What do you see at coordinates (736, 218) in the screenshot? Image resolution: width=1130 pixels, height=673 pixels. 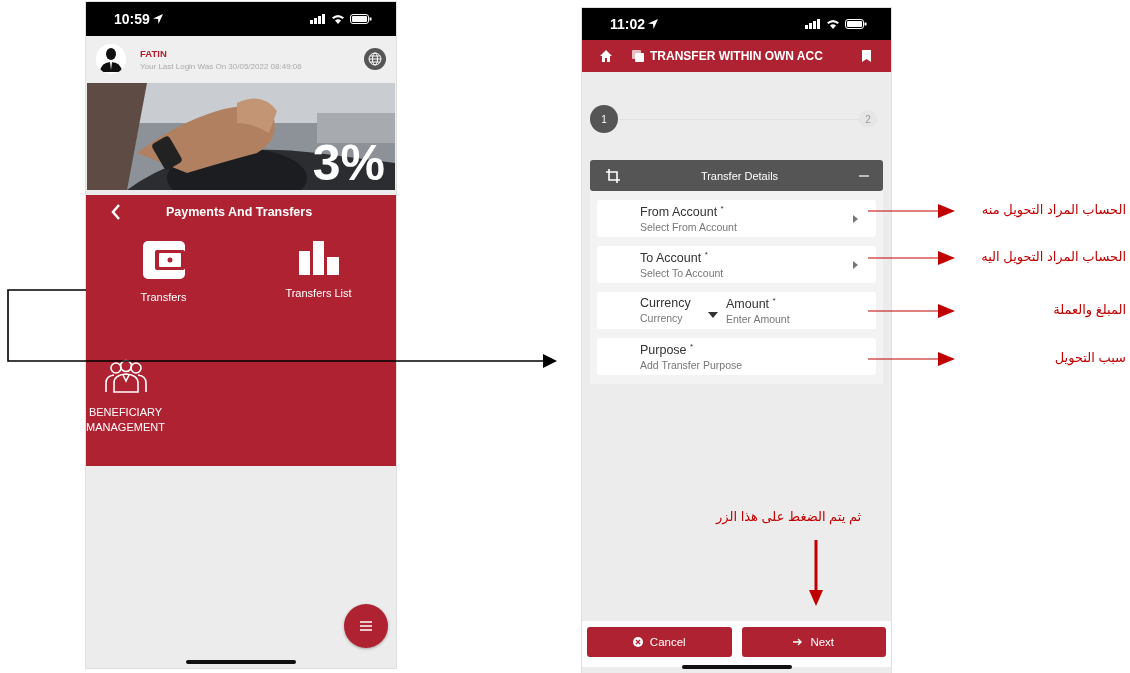 I see `field-card: From Account $^{*}$ Select From Account` at bounding box center [736, 218].